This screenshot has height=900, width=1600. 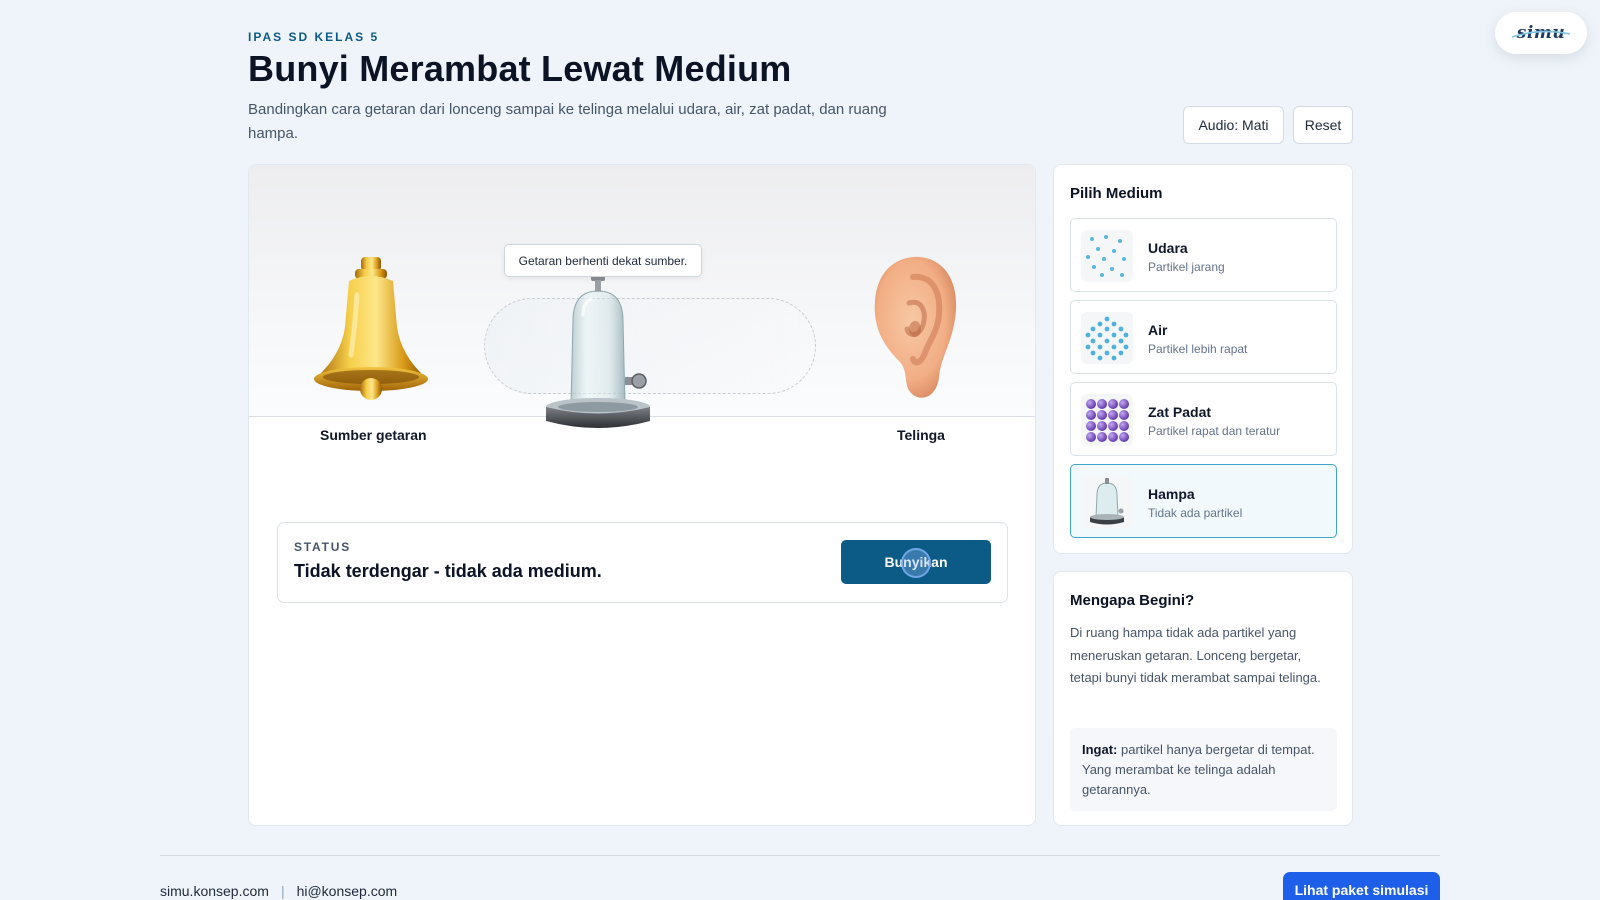 I want to click on sparse-particles-icon, so click(x=1107, y=256).